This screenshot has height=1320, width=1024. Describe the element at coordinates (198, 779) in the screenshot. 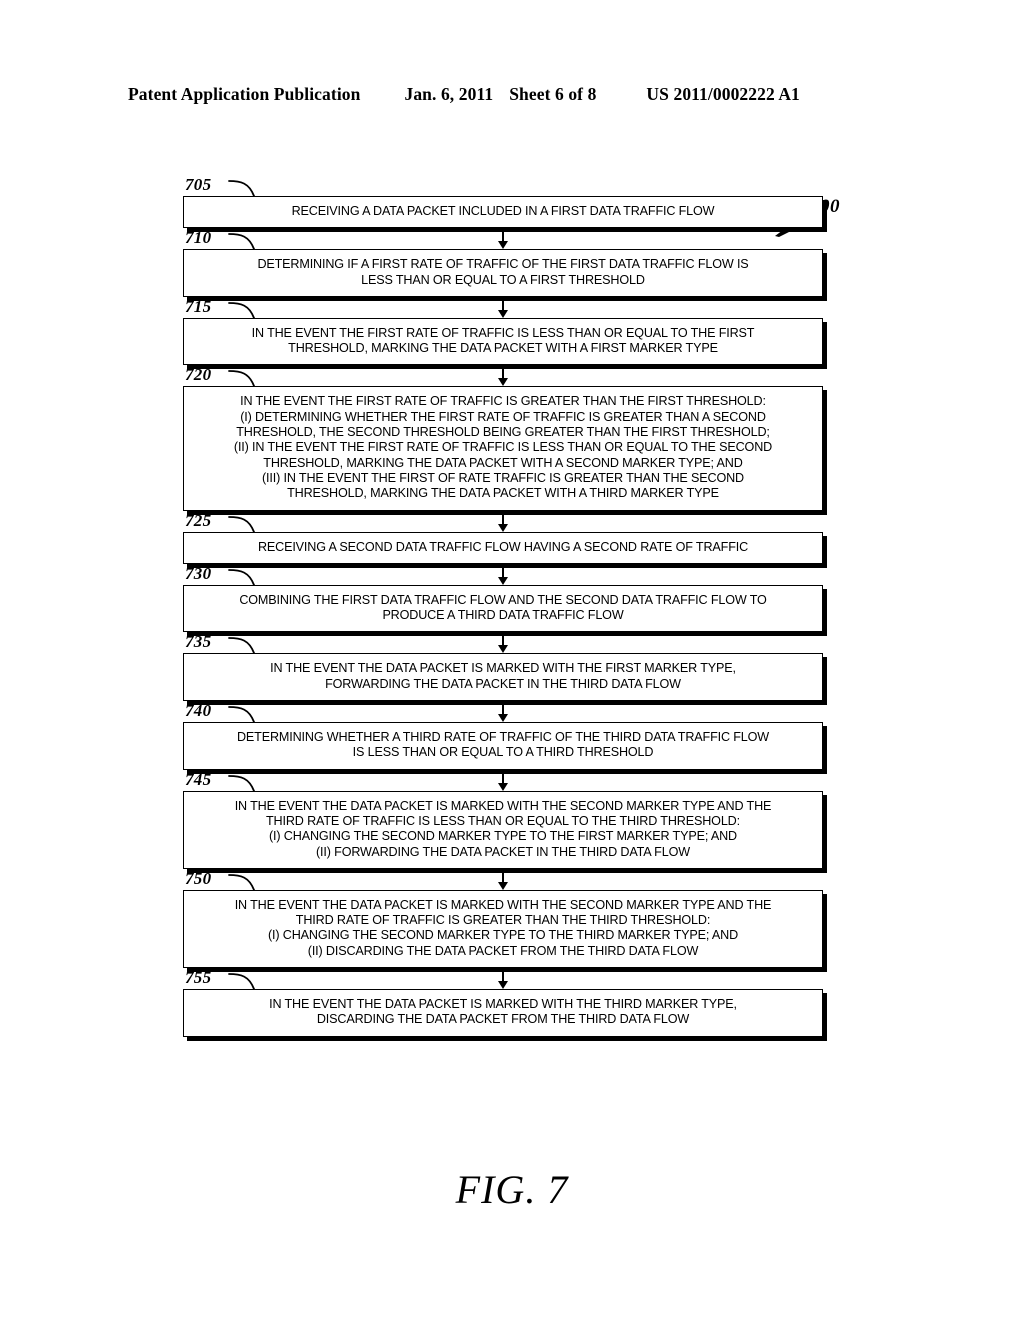

I see `step-reference-number: 745` at that location.